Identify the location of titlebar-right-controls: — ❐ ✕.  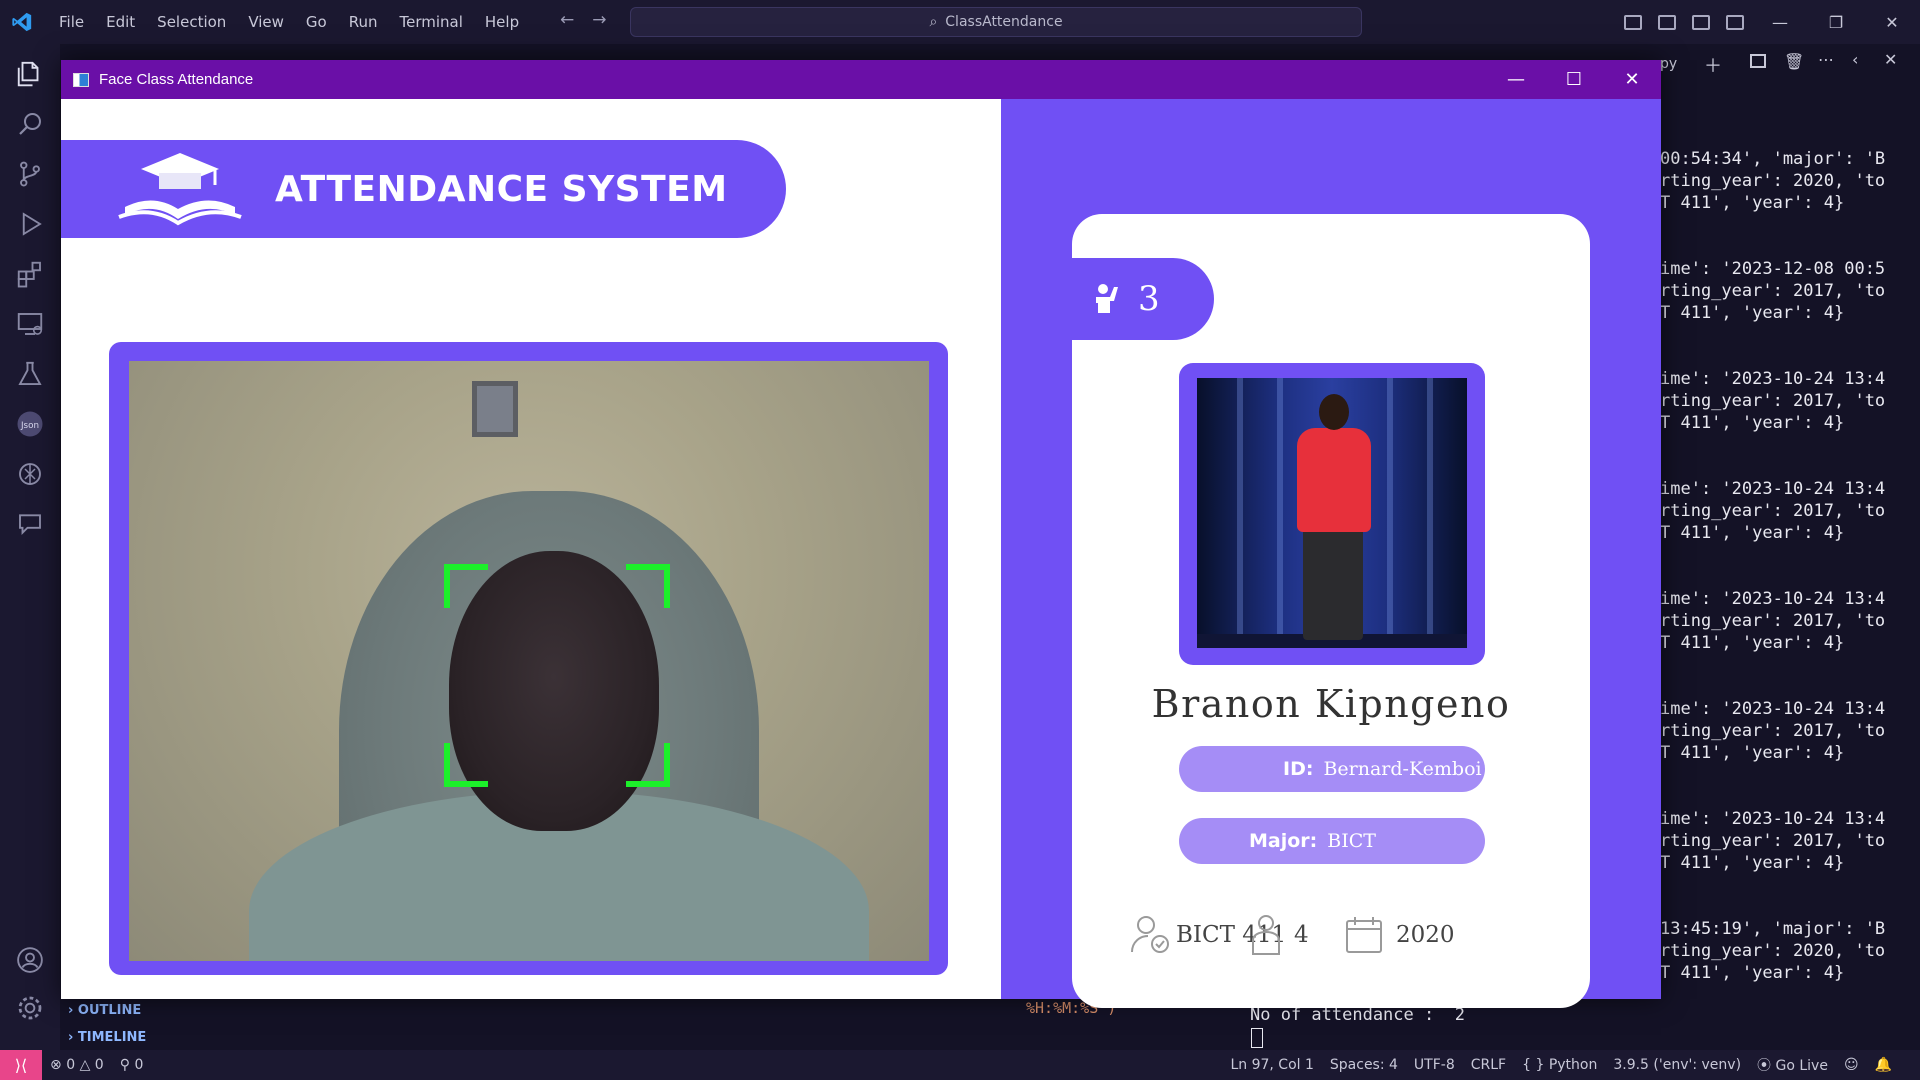
(1768, 22).